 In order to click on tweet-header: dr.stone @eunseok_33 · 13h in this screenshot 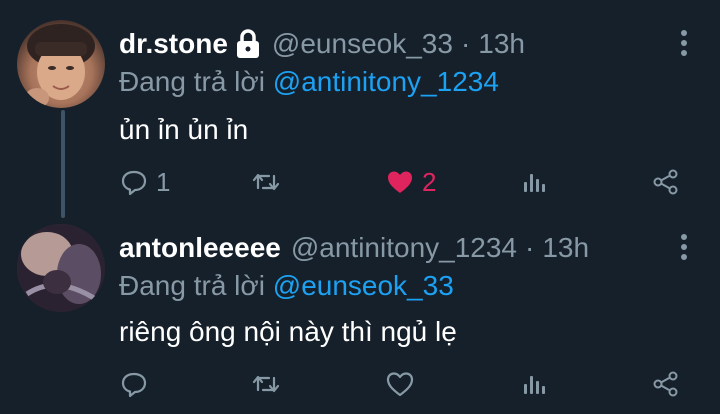, I will do `click(322, 44)`.